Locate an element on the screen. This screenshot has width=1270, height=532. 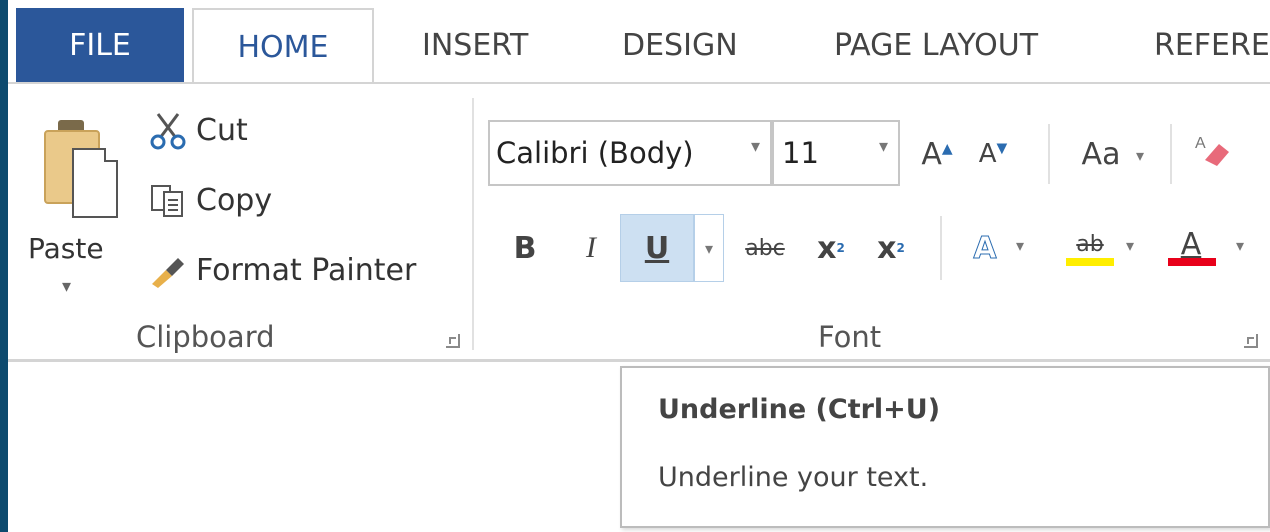
underline-label: U is located at coordinates (657, 248).